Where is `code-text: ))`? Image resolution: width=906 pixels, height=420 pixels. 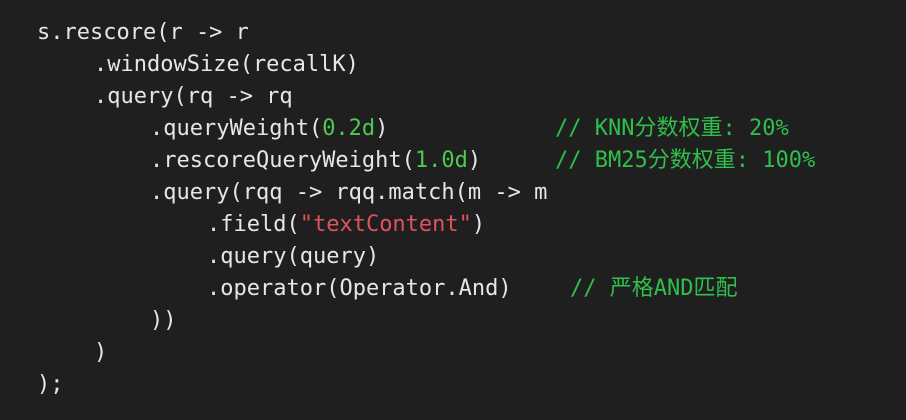
code-text: )) is located at coordinates (163, 320).